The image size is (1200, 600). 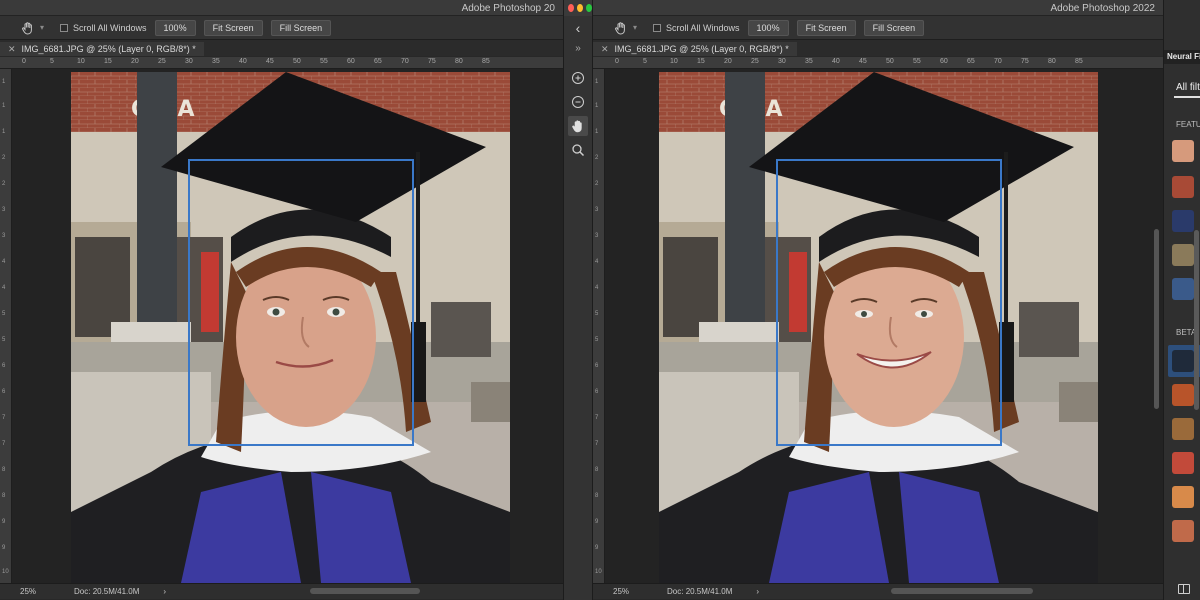 What do you see at coordinates (1183, 56) in the screenshot?
I see `neural-panel-title: Neural Fi` at bounding box center [1183, 56].